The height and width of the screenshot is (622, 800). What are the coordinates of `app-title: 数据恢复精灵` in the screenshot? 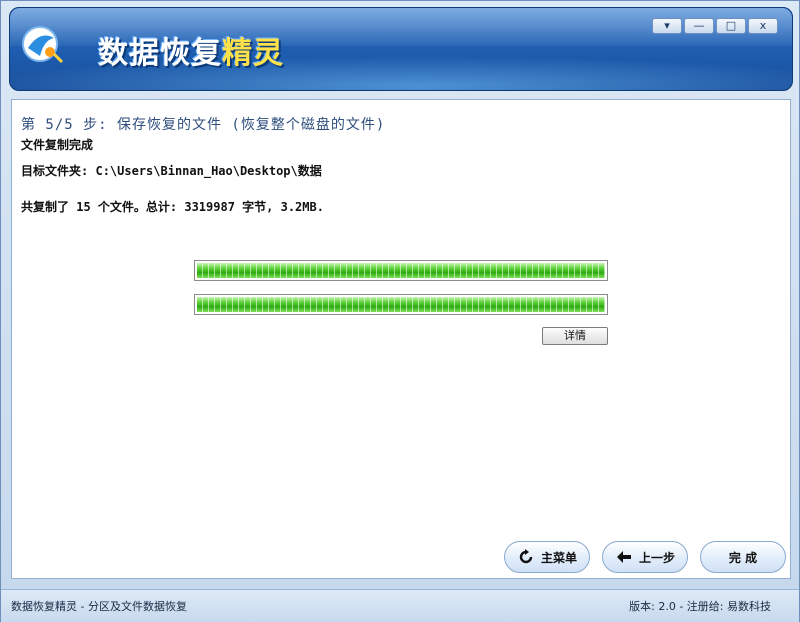 It's located at (191, 50).